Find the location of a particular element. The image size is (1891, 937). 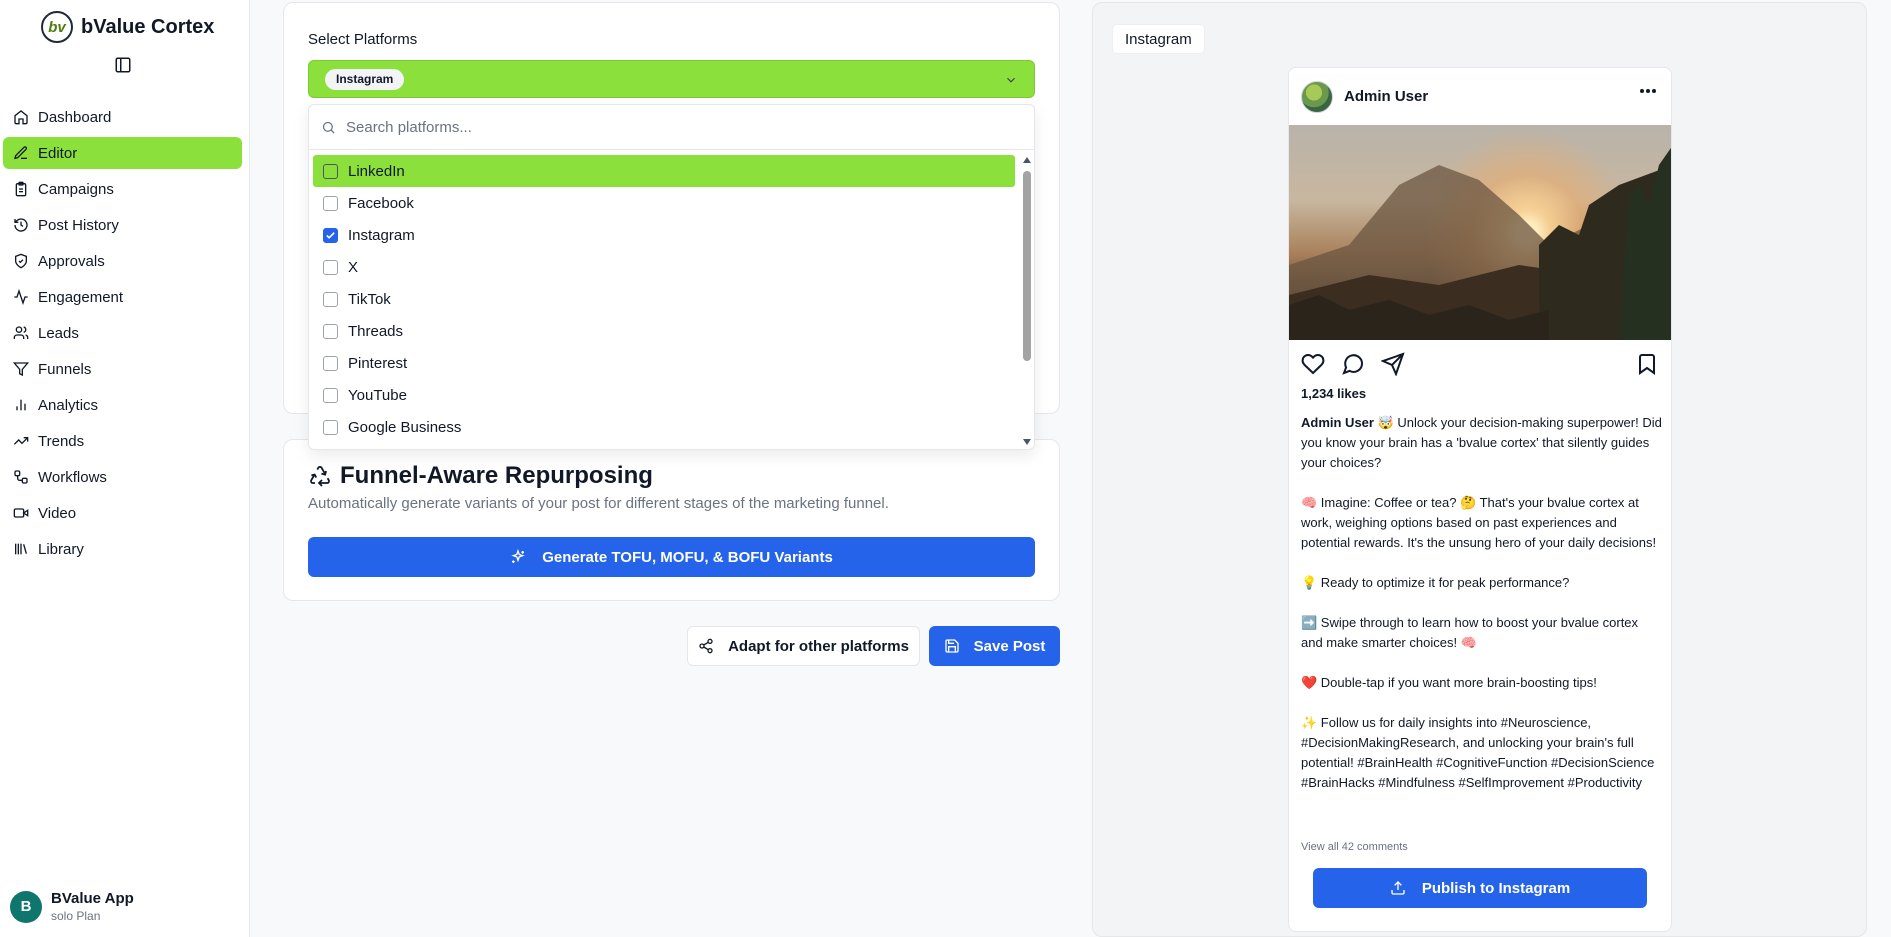

sidebar-item-label: Trends is located at coordinates (61, 441).